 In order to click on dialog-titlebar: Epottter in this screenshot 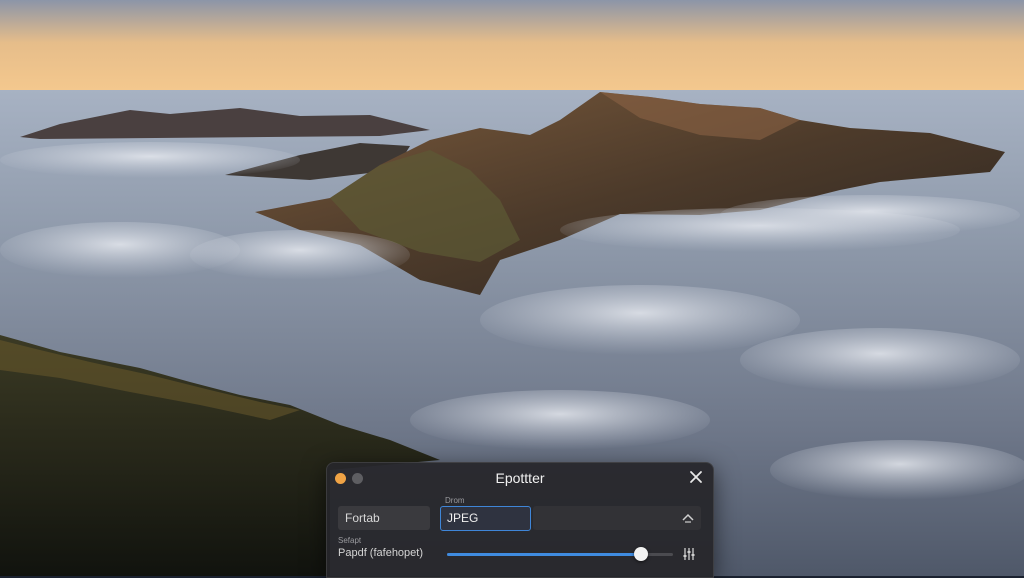, I will do `click(520, 478)`.